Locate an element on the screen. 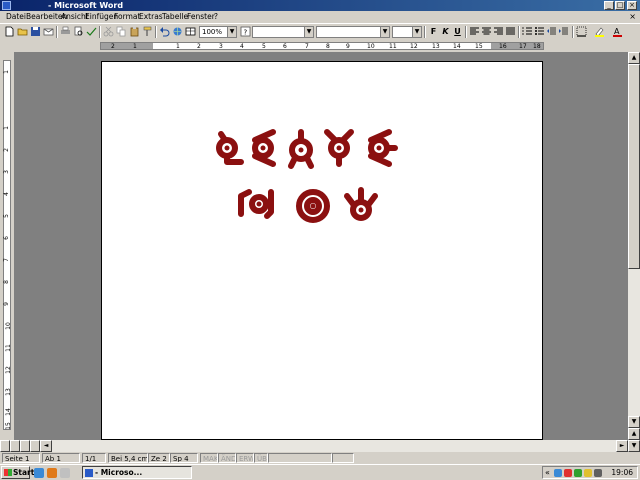 The height and width of the screenshot is (480, 640). media-player-icon is located at coordinates (65, 473).